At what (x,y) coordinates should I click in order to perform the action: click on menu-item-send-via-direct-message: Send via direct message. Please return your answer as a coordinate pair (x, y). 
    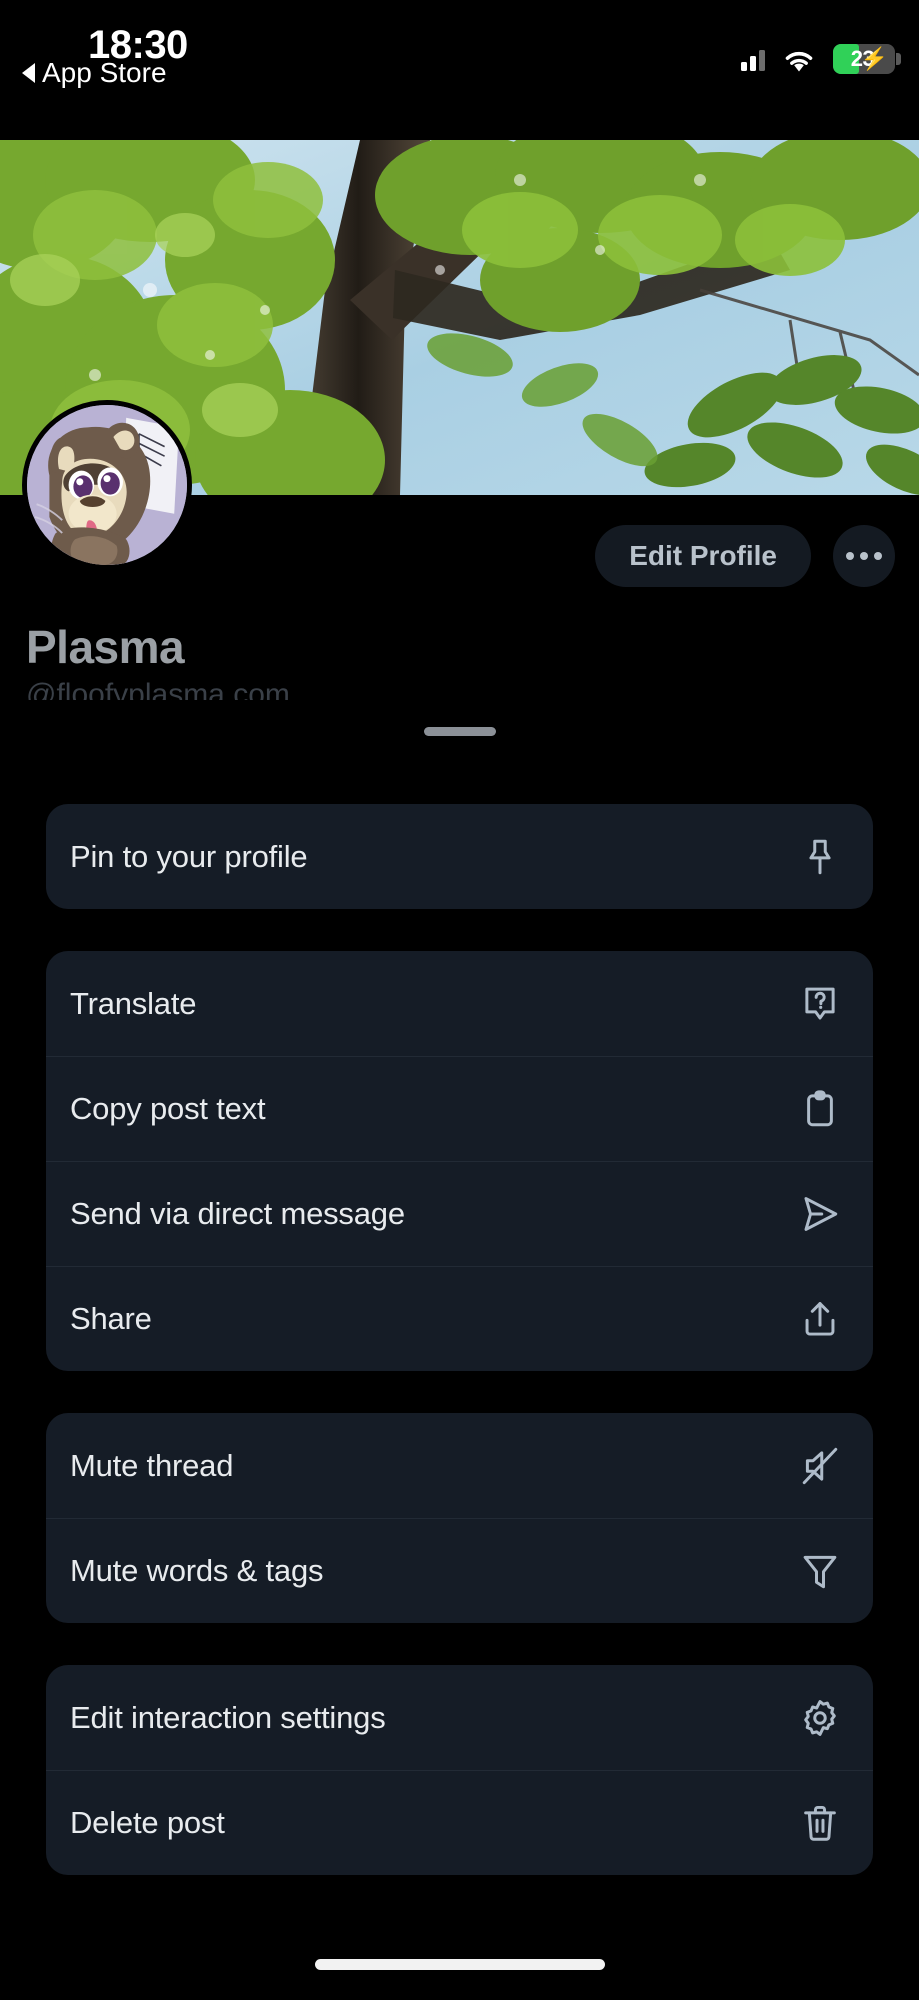
    Looking at the image, I should click on (459, 1213).